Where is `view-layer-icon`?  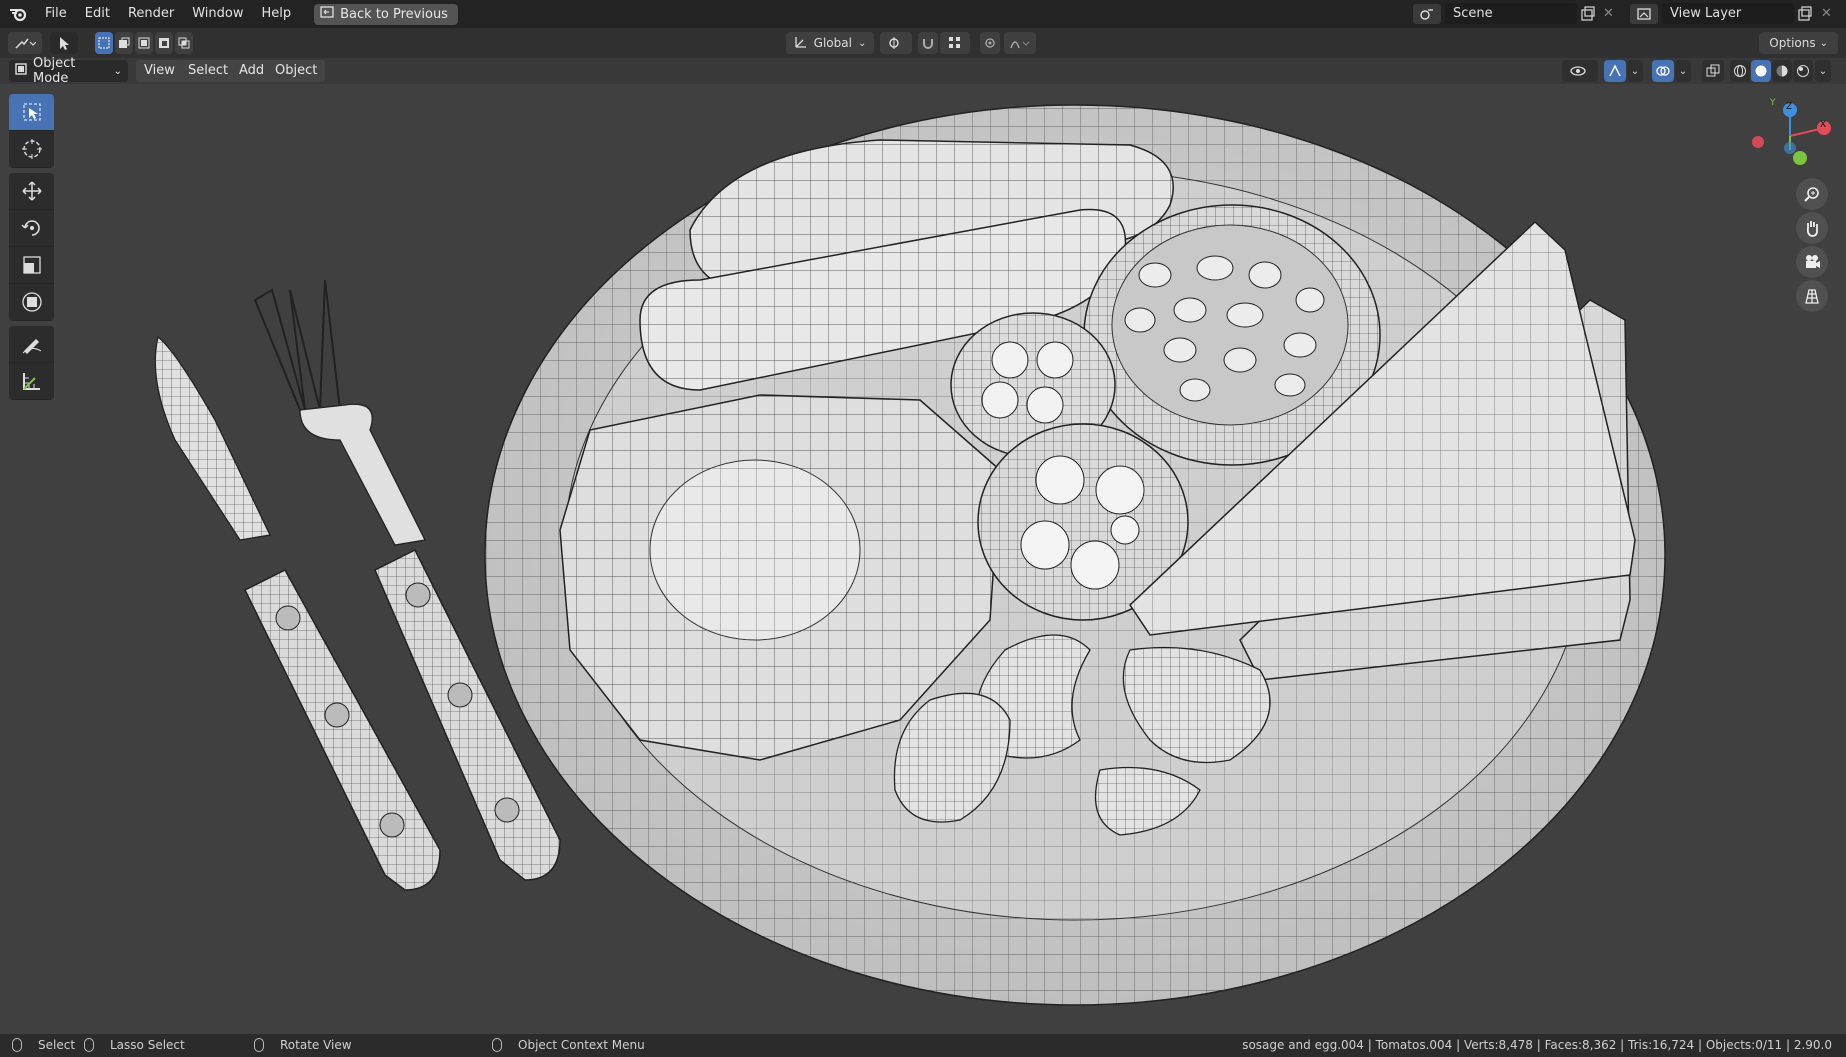
view-layer-icon is located at coordinates (1644, 14).